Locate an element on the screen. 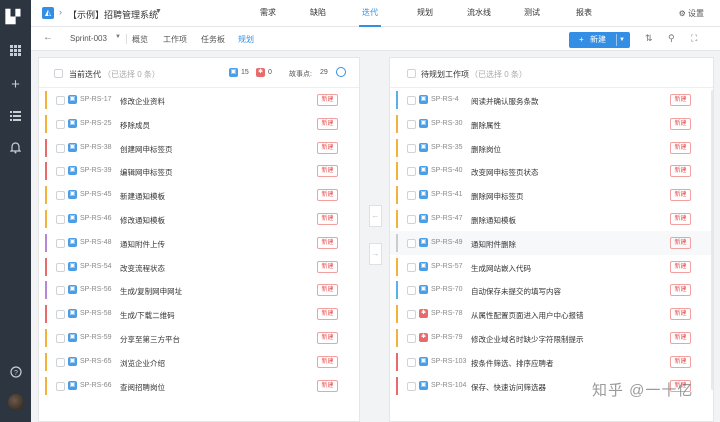  list-item: ▣ SP-RS-35 删除岗位 新建 is located at coordinates (551, 148).